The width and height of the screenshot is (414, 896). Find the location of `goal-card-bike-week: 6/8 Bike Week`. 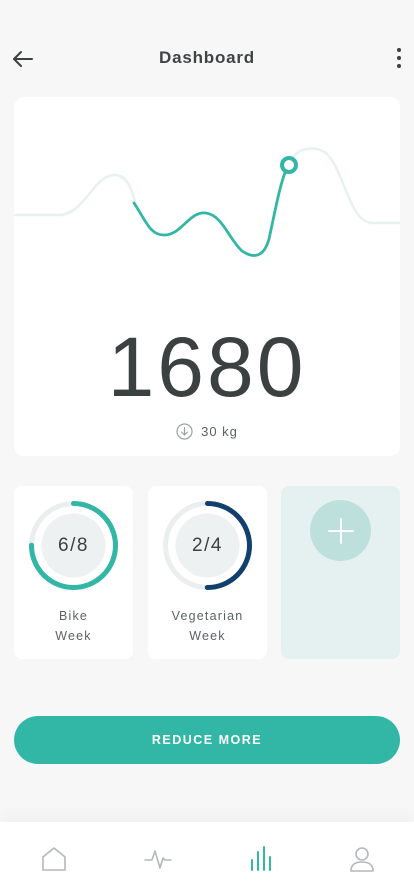

goal-card-bike-week: 6/8 Bike Week is located at coordinates (73, 572).